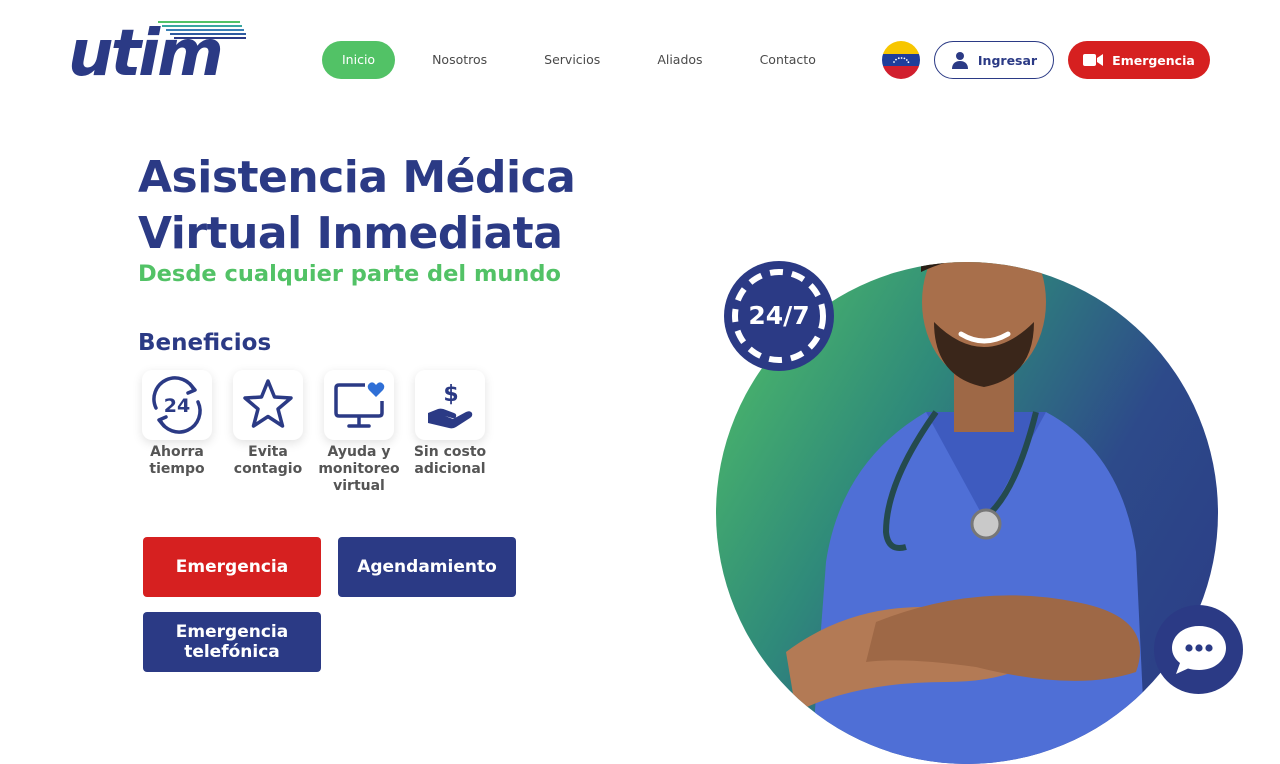  I want to click on clock-24-icon: 24, so click(177, 405).